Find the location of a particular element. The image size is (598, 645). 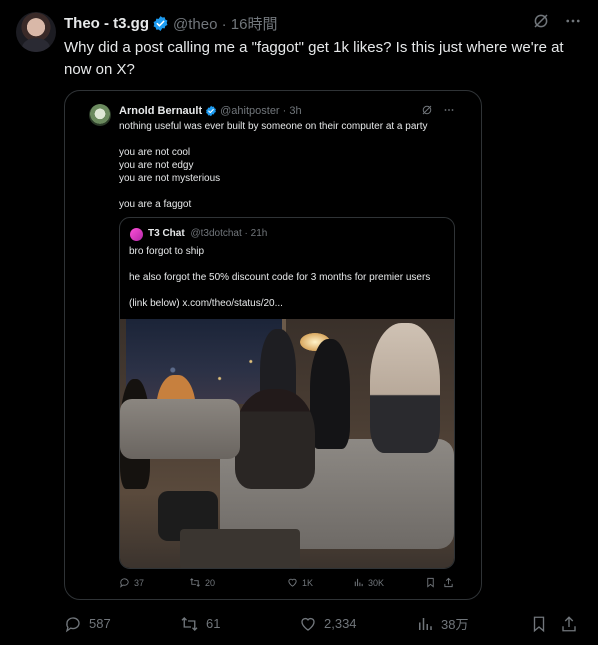

quoted-repost-button: 20 is located at coordinates (235, 582).